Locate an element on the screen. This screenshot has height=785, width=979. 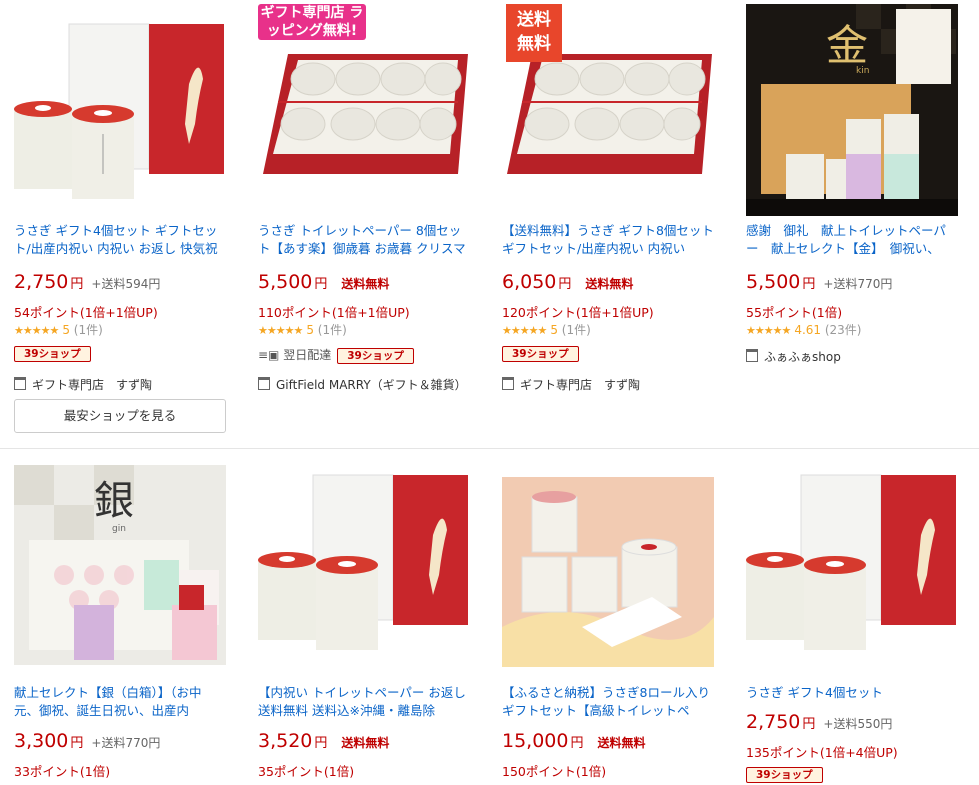
product-price: 2,750 円 +送料594円 is located at coordinates (87, 282).